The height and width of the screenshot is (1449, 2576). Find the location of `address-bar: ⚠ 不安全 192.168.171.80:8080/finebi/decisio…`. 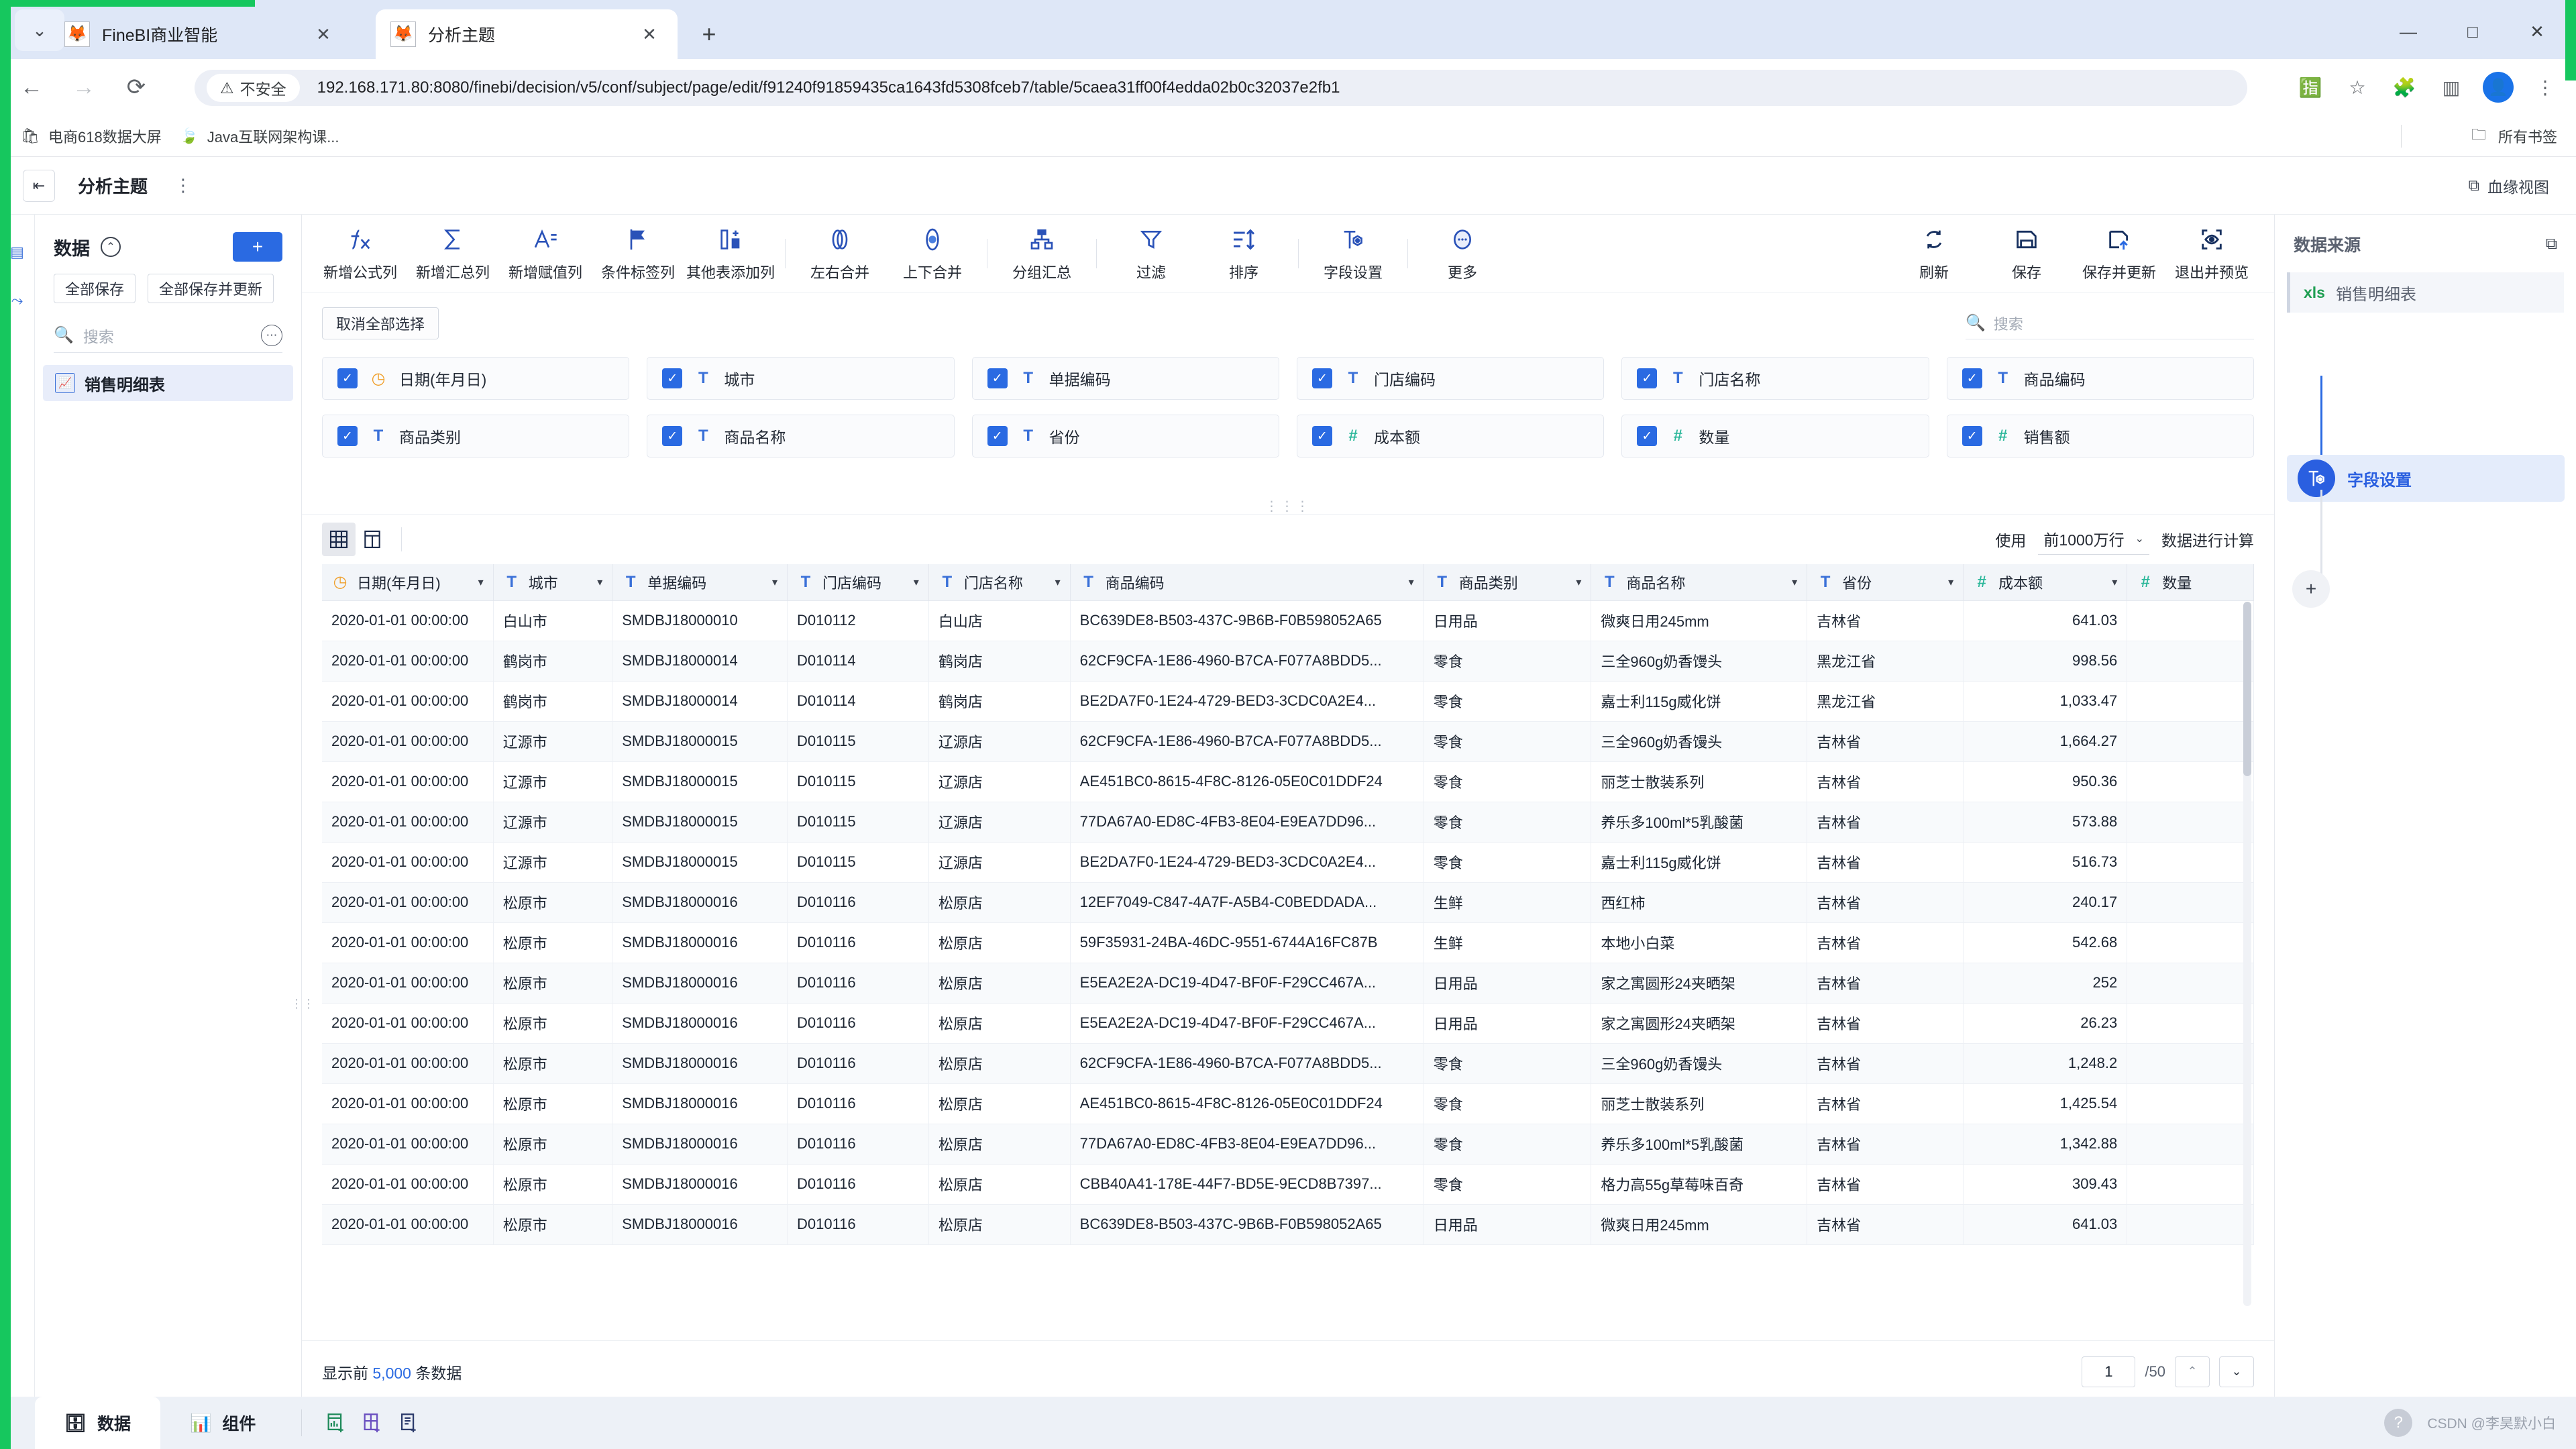

address-bar: ⚠ 不安全 192.168.171.80:8080/finebi/decisio… is located at coordinates (1221, 88).